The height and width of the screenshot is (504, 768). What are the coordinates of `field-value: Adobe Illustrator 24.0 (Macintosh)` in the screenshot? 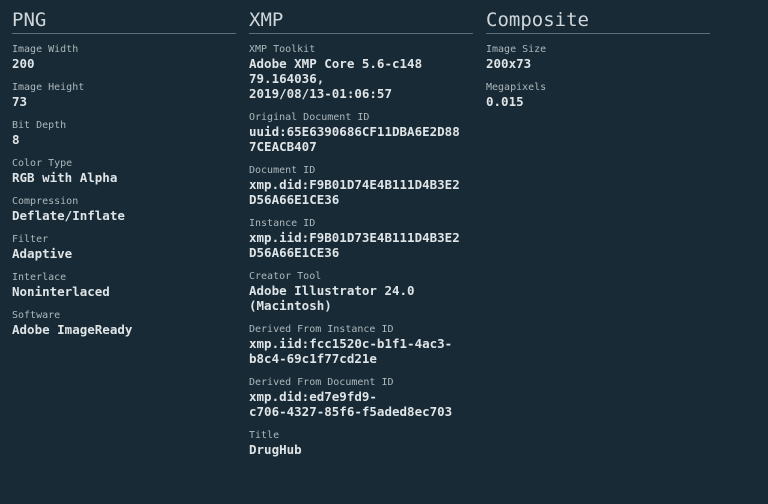 It's located at (332, 298).